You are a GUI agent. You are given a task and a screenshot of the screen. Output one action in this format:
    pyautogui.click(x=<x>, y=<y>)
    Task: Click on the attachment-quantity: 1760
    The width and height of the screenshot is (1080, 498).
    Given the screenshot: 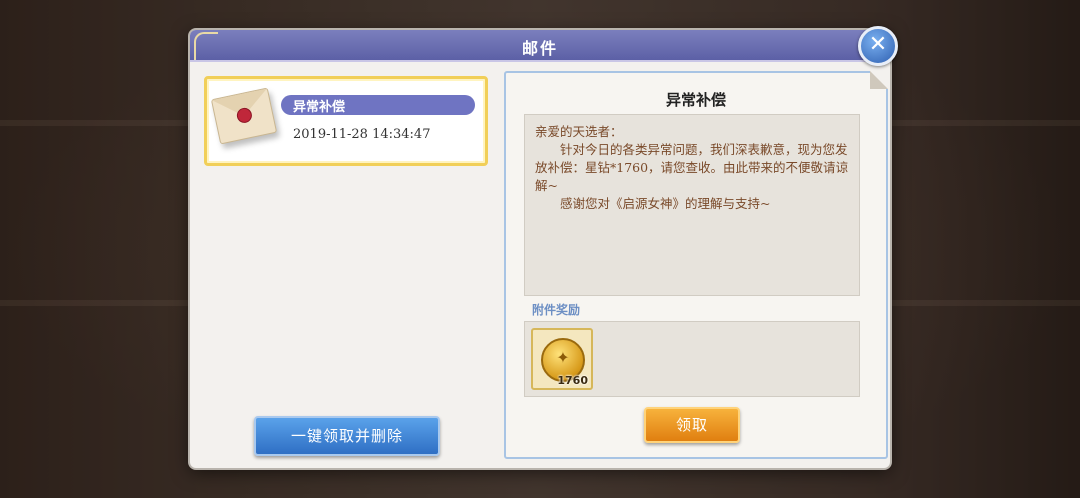 What is the action you would take?
    pyautogui.click(x=572, y=380)
    